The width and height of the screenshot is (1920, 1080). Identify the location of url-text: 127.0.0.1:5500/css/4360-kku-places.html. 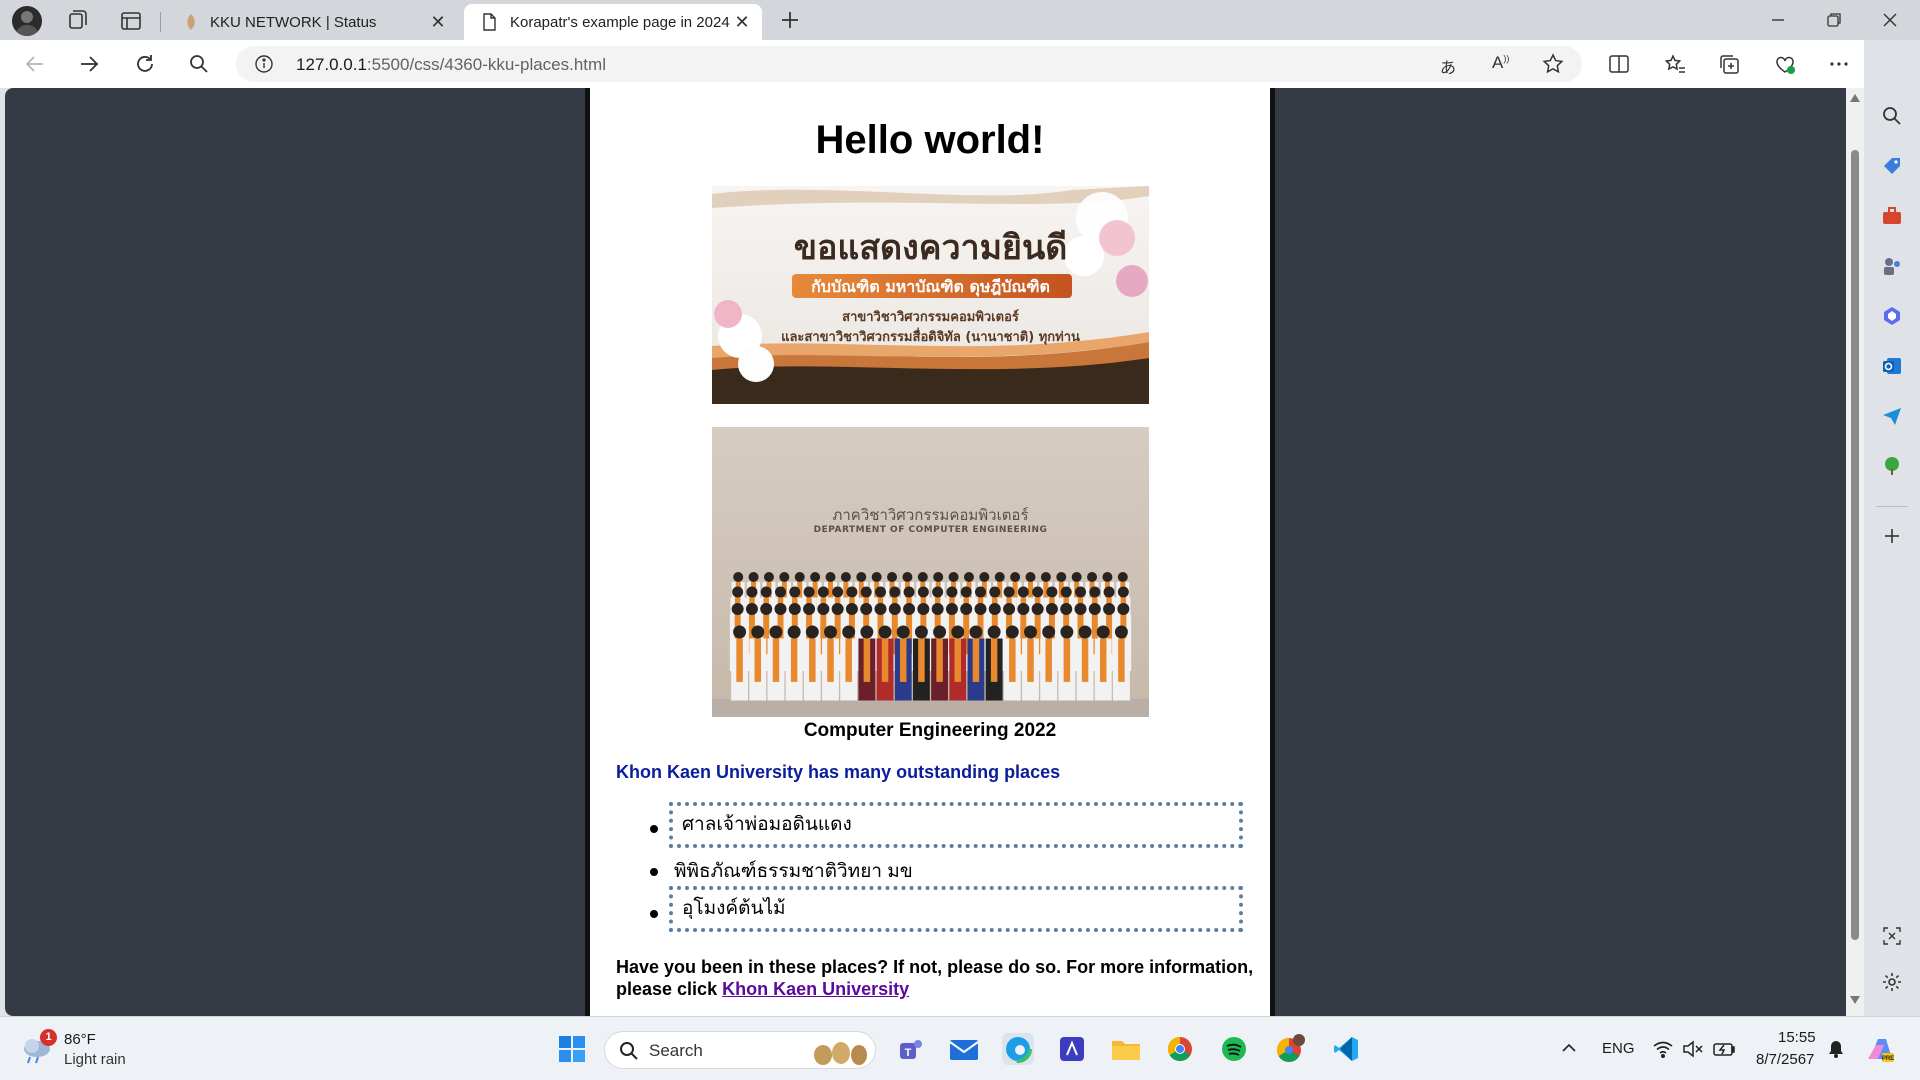
(451, 65).